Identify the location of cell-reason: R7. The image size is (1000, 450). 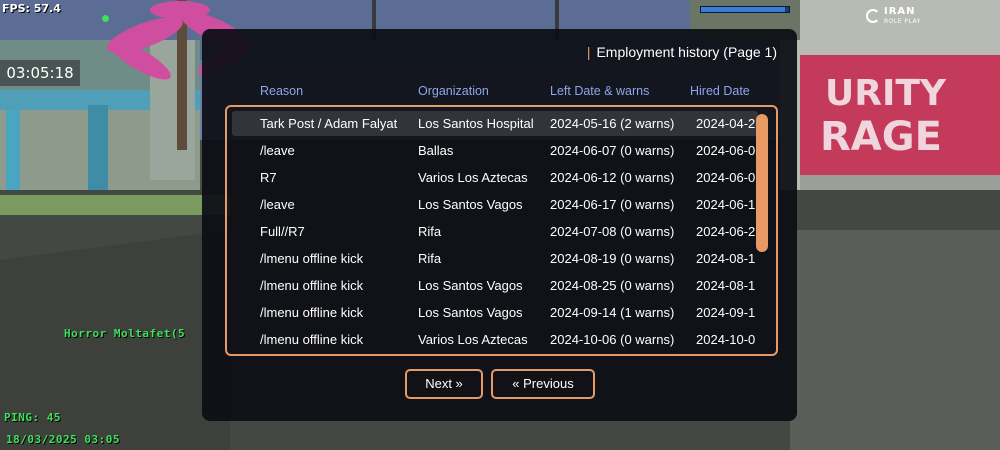
(268, 177).